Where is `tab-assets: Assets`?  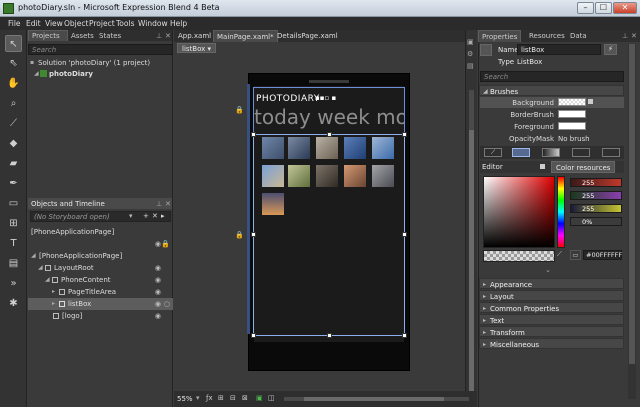 tab-assets: Assets is located at coordinates (82, 36).